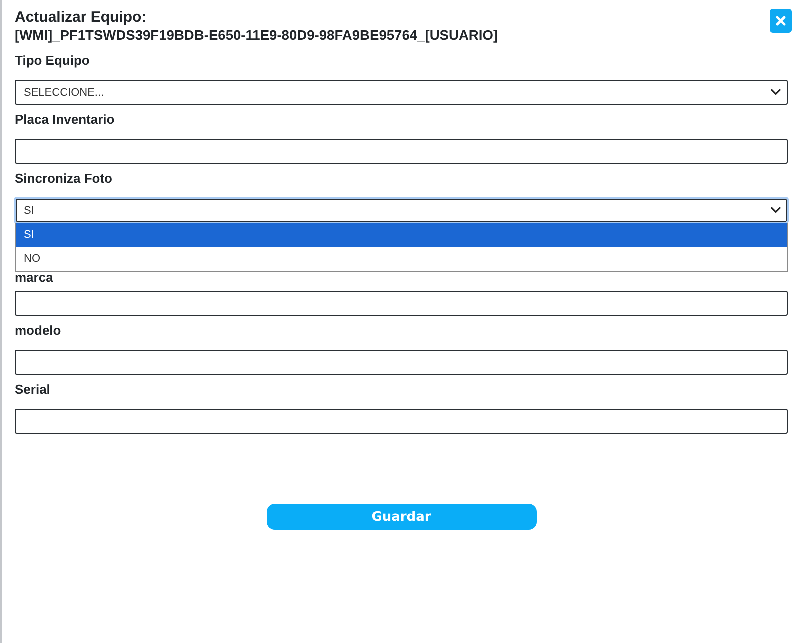 The width and height of the screenshot is (801, 643). I want to click on field-label: Tipo Equipo, so click(52, 61).